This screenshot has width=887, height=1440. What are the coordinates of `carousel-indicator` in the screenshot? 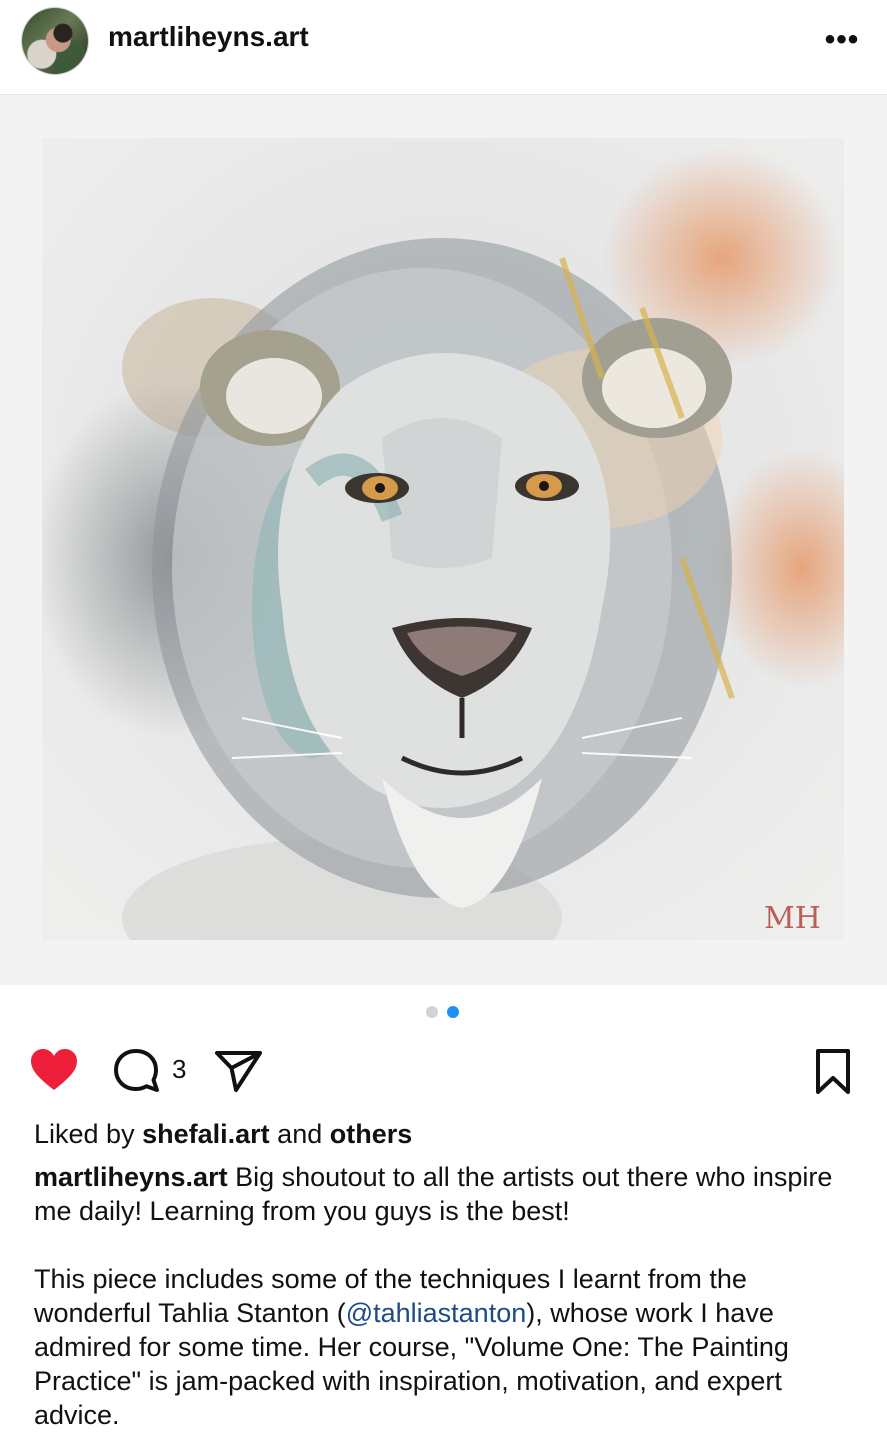 It's located at (443, 1013).